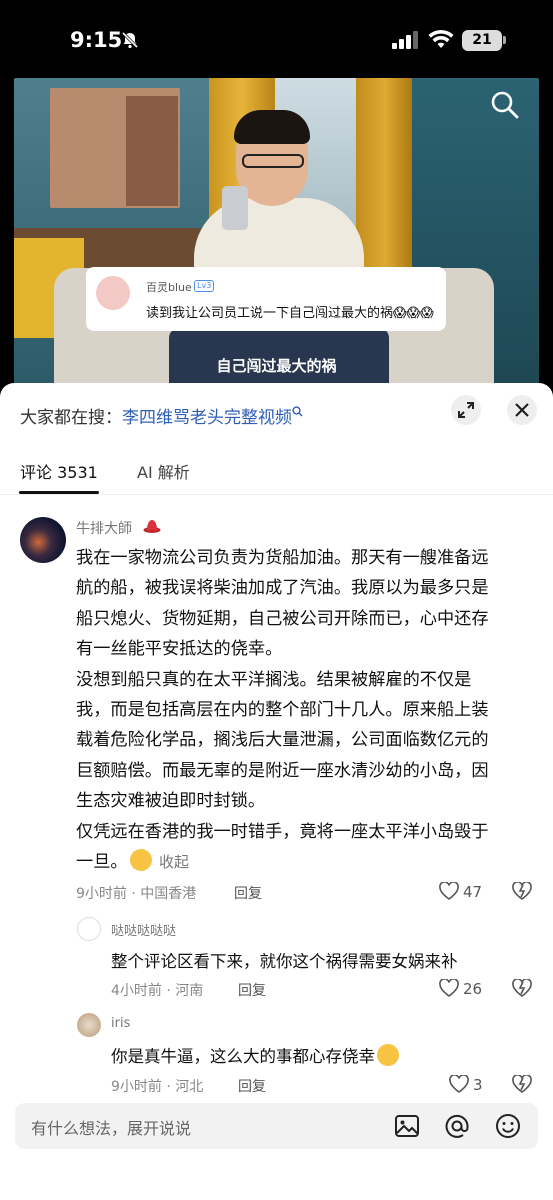 This screenshot has width=553, height=1200. I want to click on image-icon, so click(407, 1126).